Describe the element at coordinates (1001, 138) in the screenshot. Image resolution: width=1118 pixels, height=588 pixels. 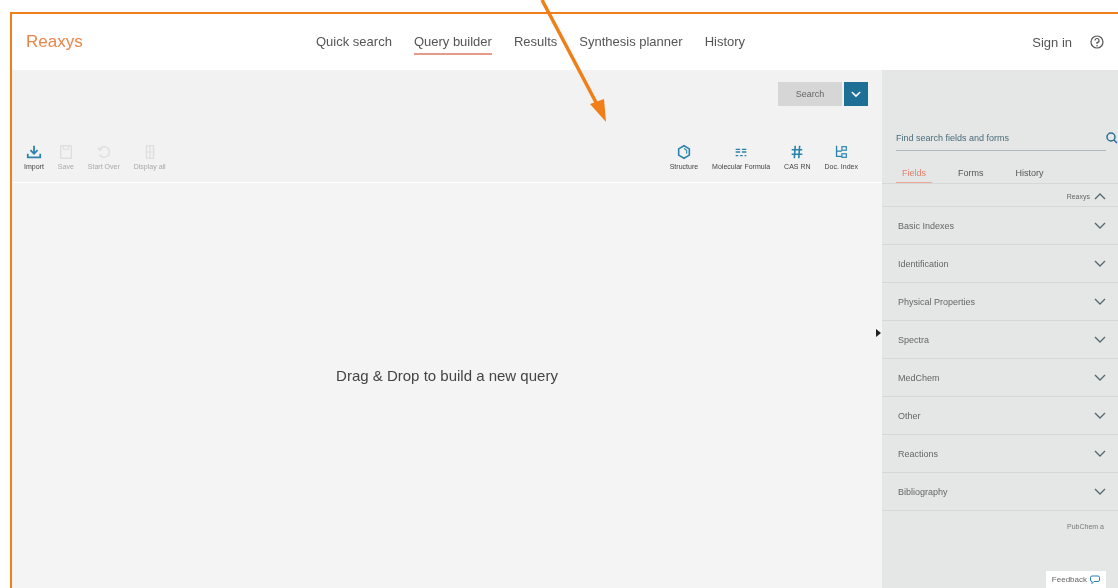
I see `search-field: Find search fields and forms` at that location.